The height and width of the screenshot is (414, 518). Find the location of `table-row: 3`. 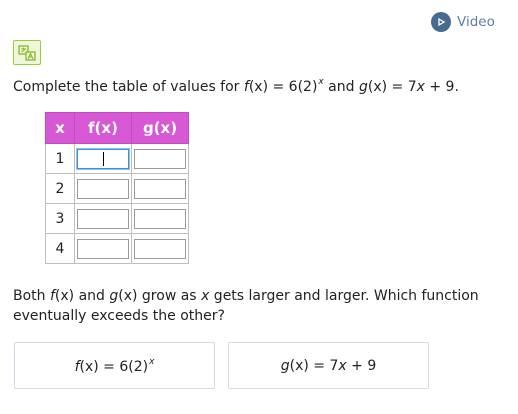

table-row: 3 is located at coordinates (117, 218).